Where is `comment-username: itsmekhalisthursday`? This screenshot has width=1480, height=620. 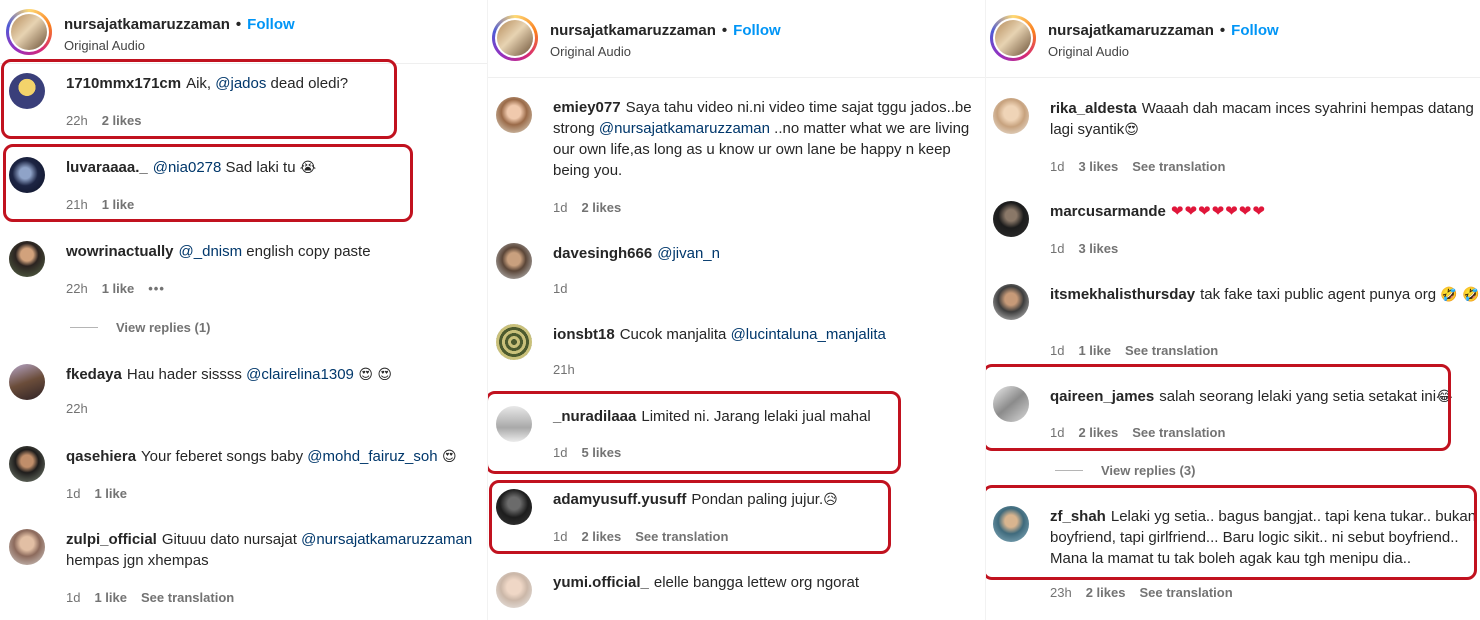
comment-username: itsmekhalisthursday is located at coordinates (1122, 294).